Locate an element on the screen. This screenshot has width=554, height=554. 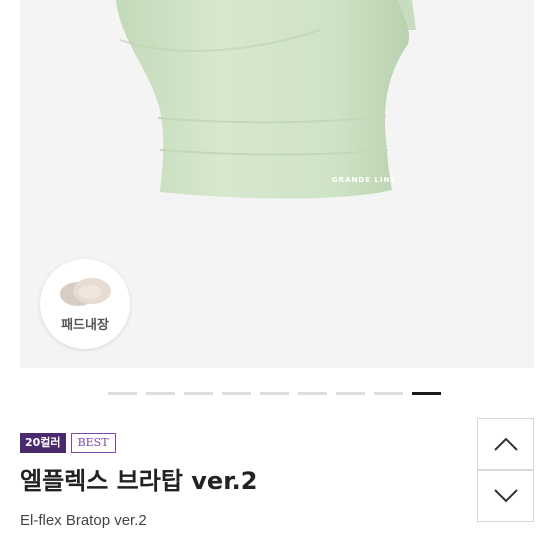
pad-badge-label: 패드내장 is located at coordinates (85, 325).